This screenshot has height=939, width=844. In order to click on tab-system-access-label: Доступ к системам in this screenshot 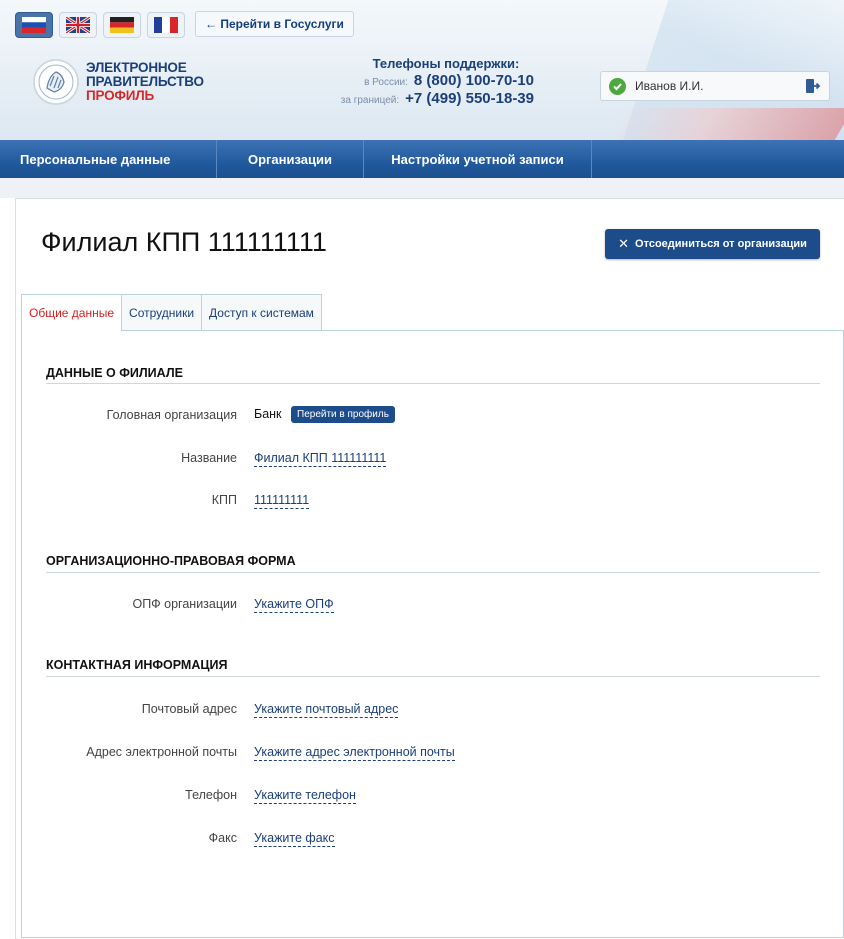, I will do `click(261, 312)`.